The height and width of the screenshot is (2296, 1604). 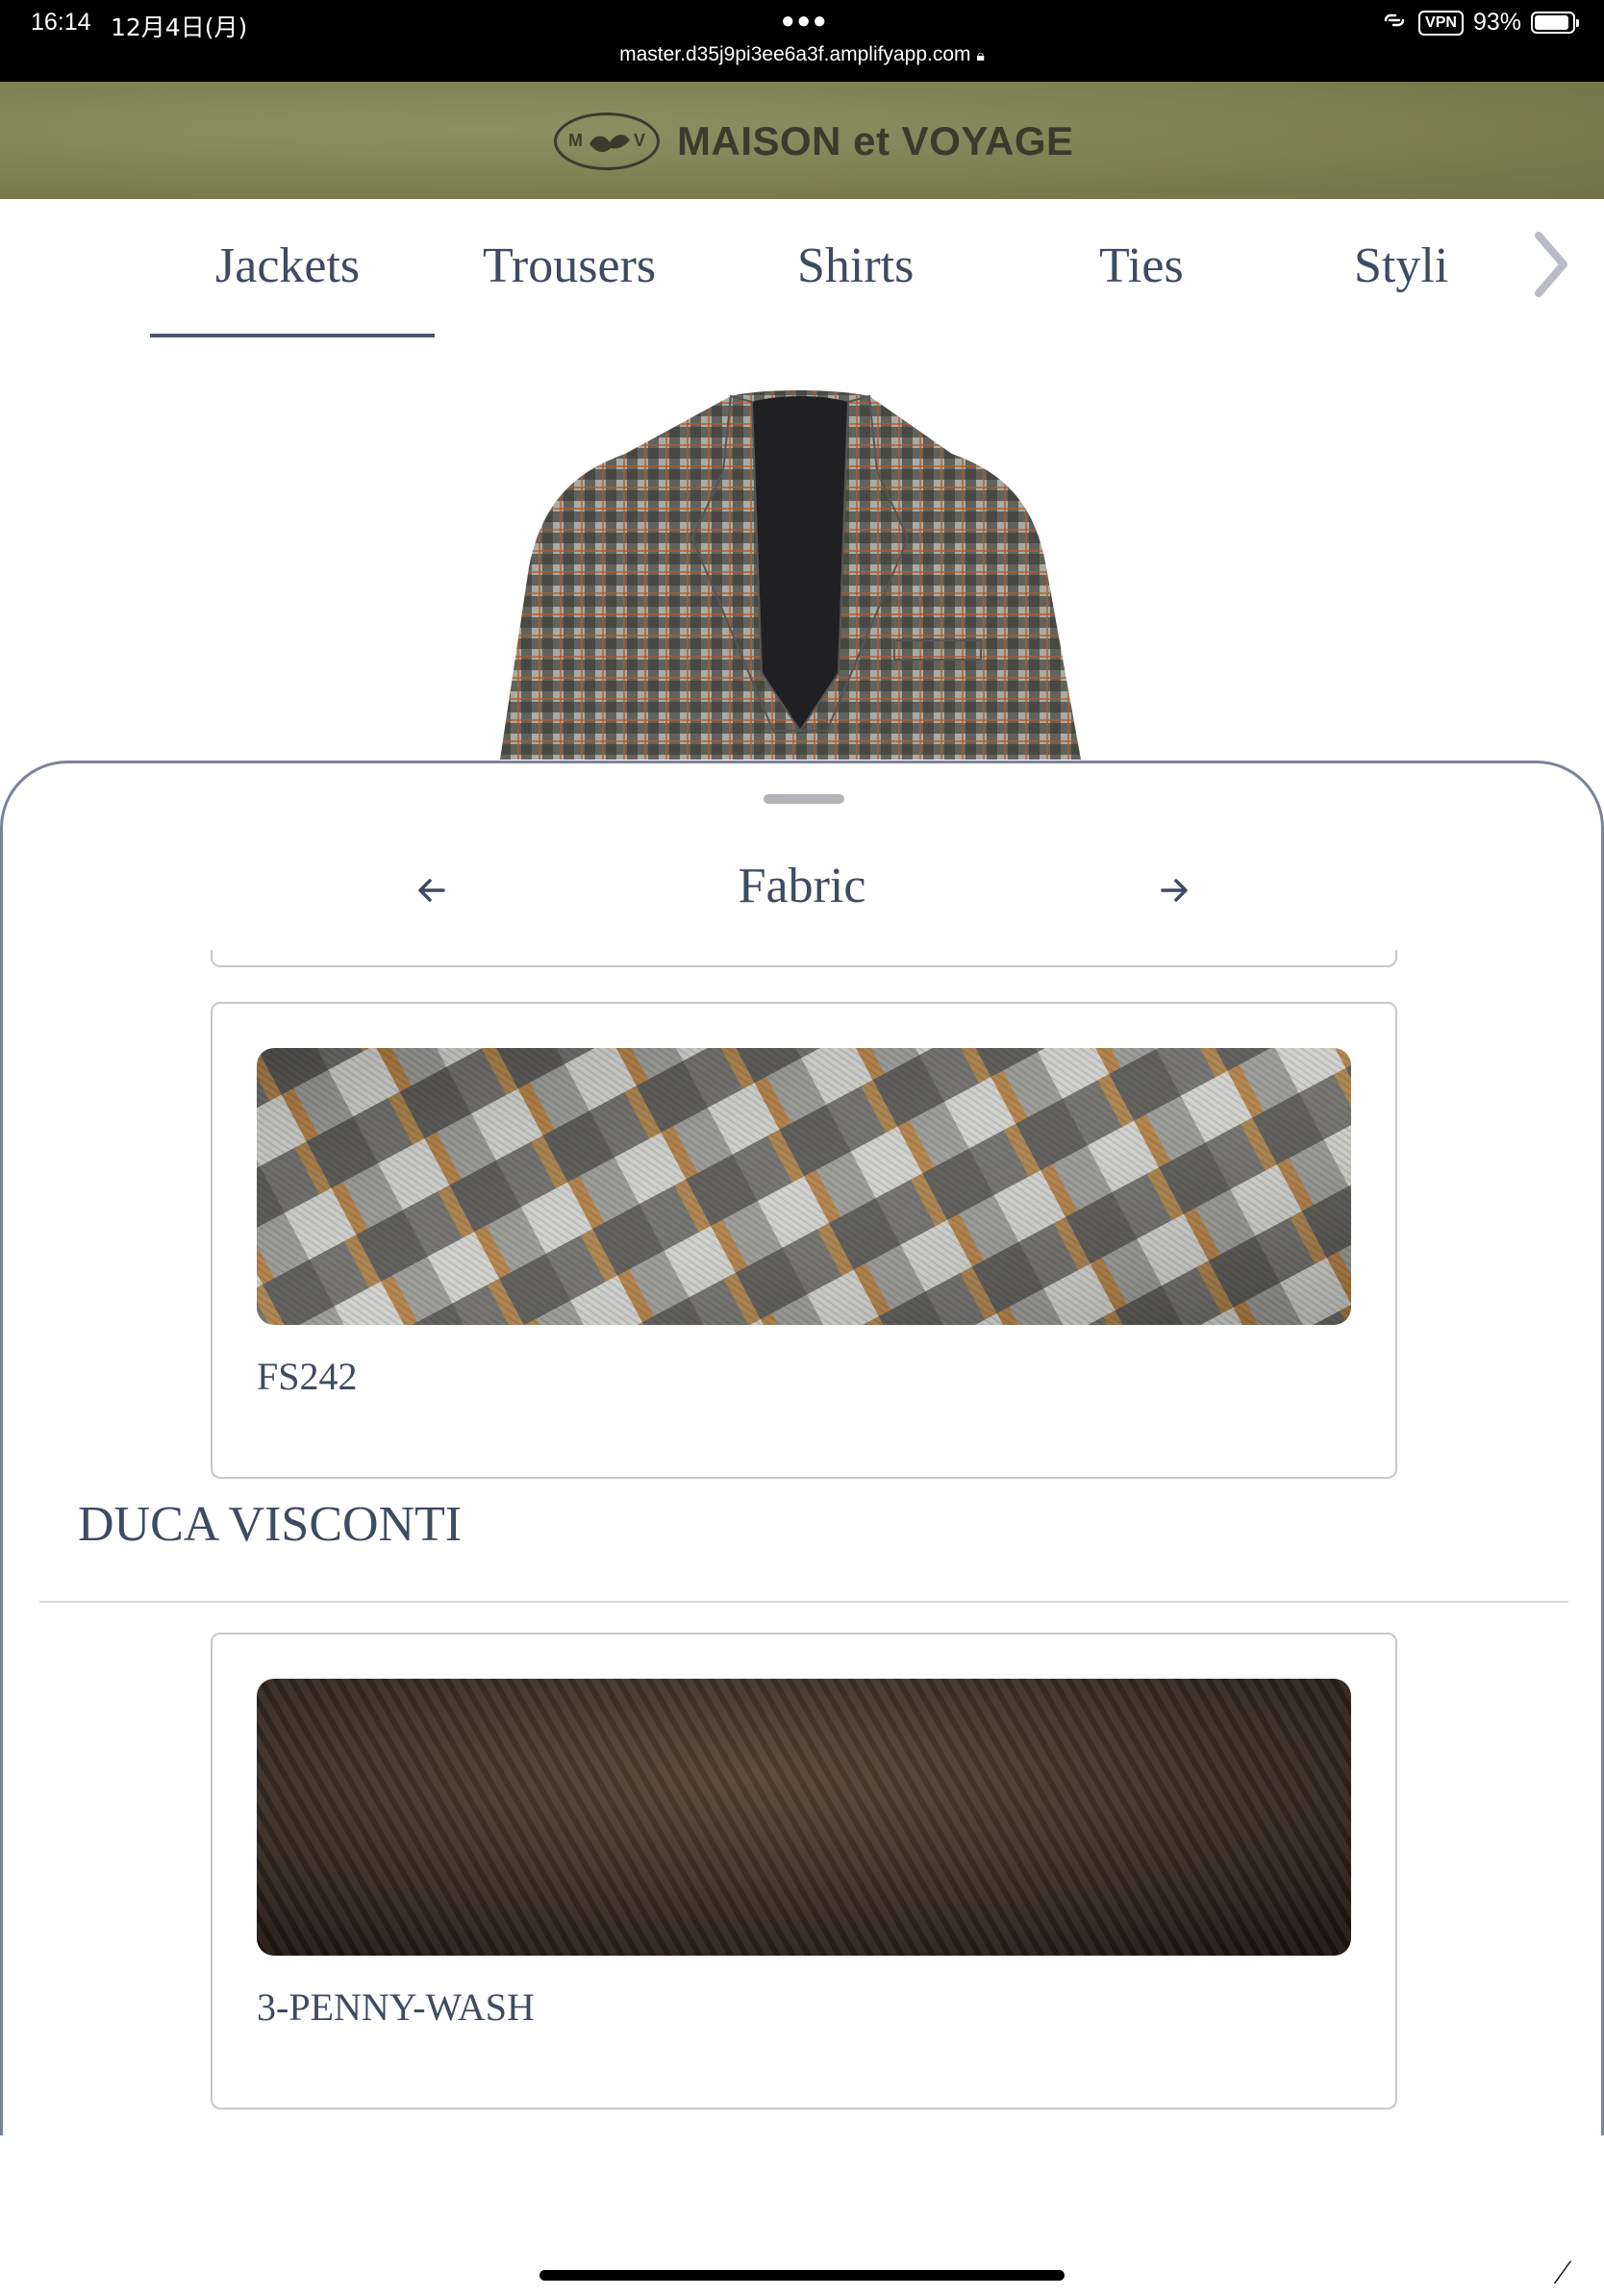 I want to click on link-icon, so click(x=1394, y=23).